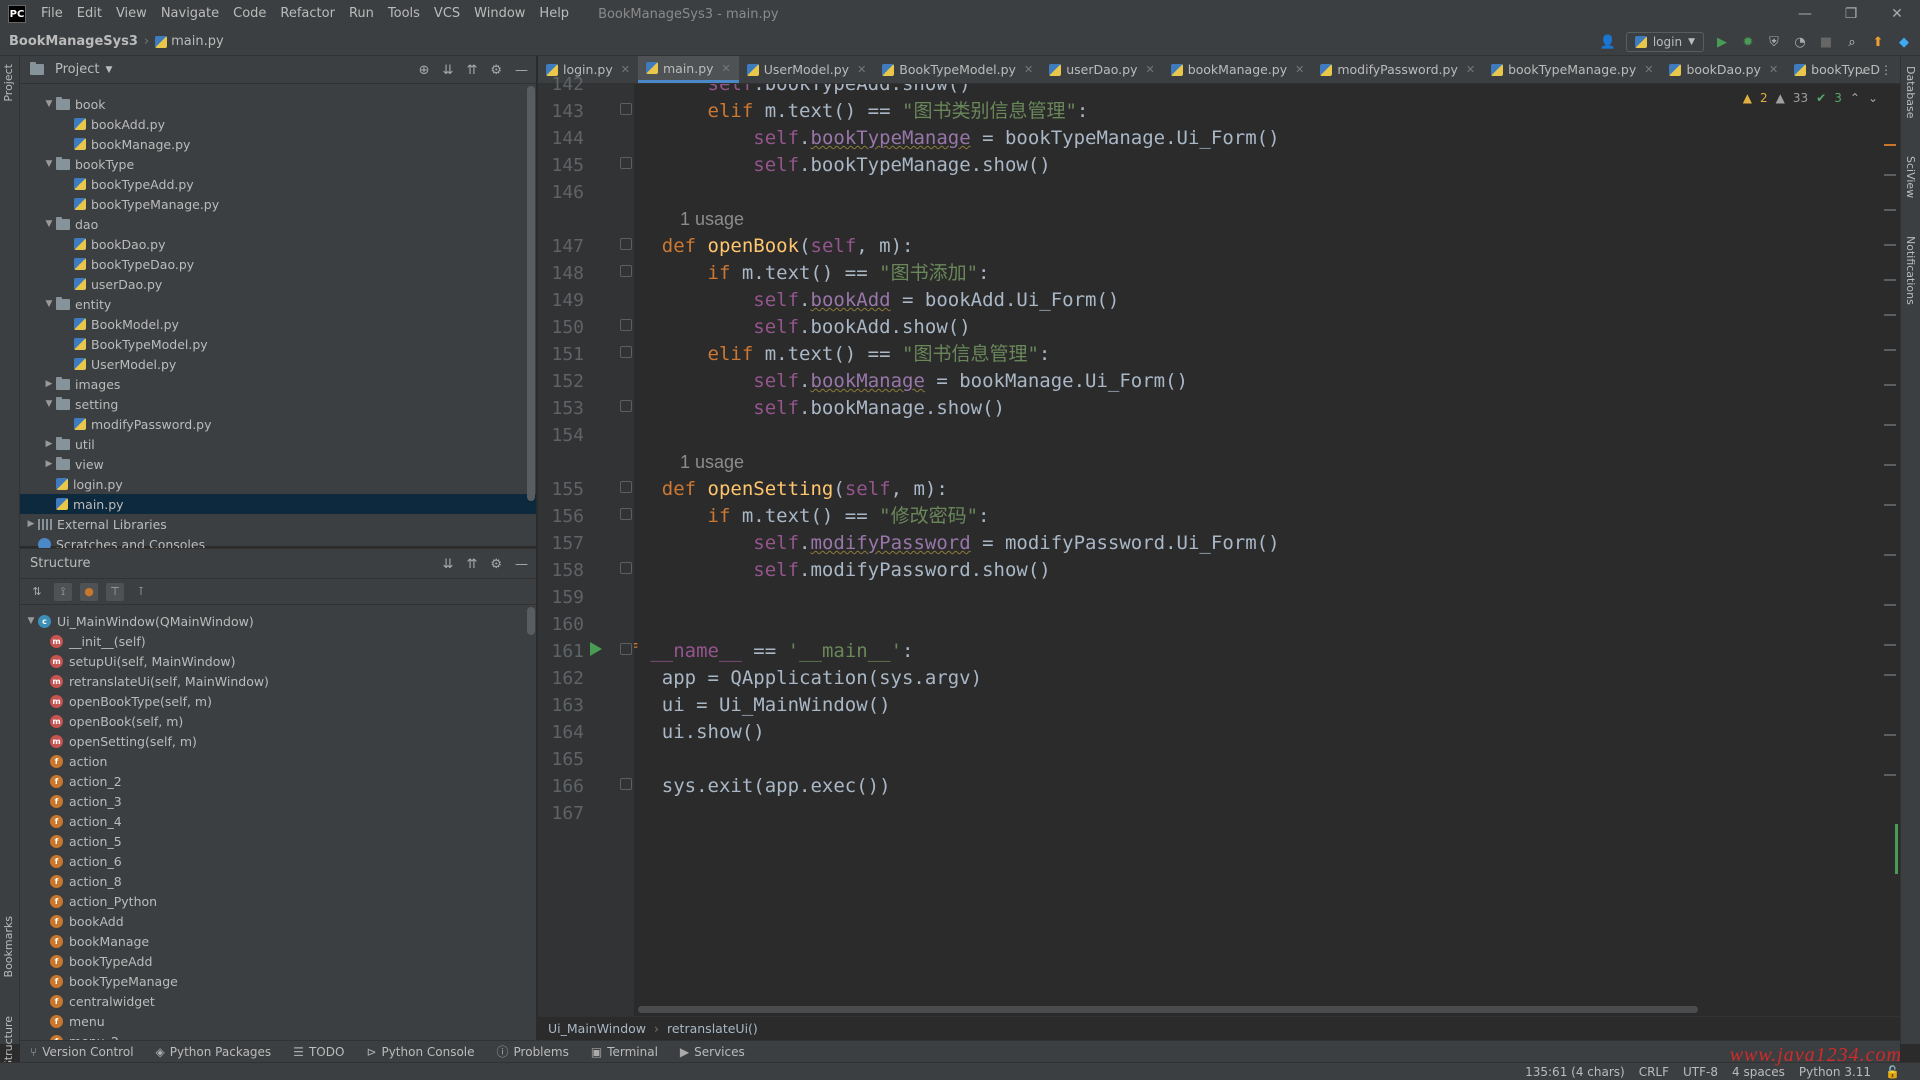 The width and height of the screenshot is (1920, 1080). Describe the element at coordinates (533, 1051) in the screenshot. I see `tool-window-problems: ⓘ Problems` at that location.